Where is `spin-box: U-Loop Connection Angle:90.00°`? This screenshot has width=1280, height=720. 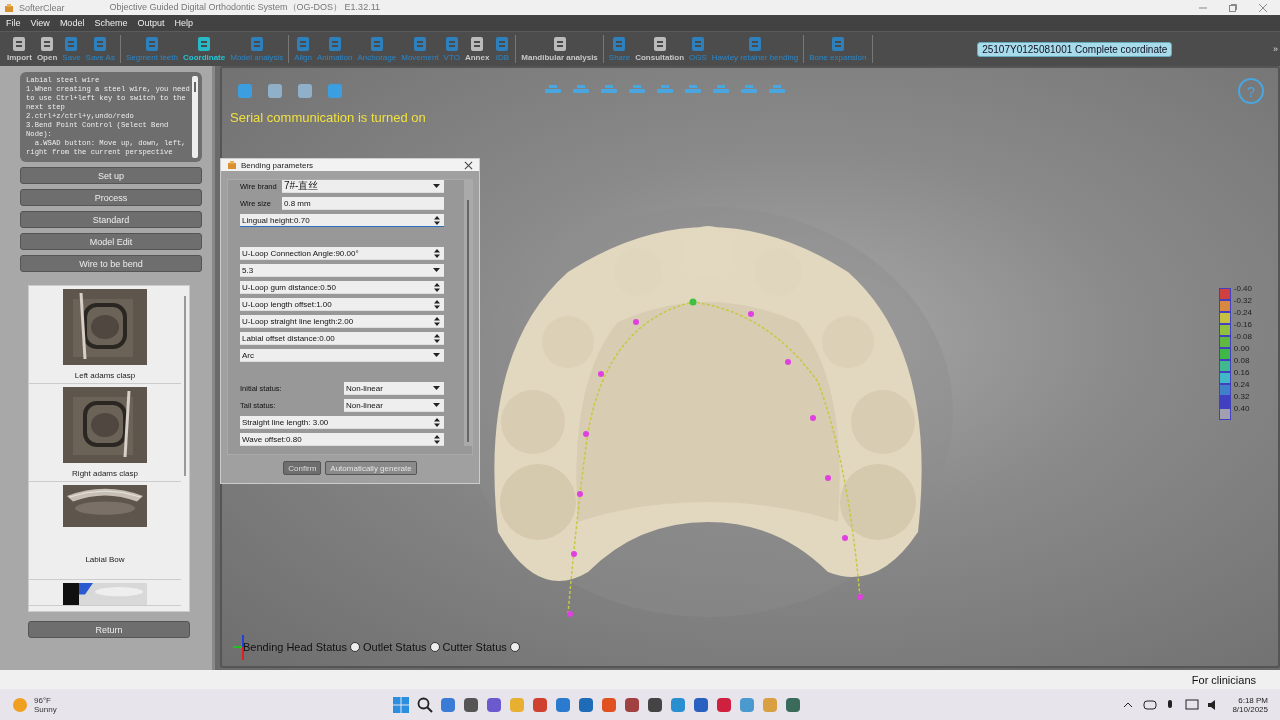 spin-box: U-Loop Connection Angle:90.00° is located at coordinates (342, 253).